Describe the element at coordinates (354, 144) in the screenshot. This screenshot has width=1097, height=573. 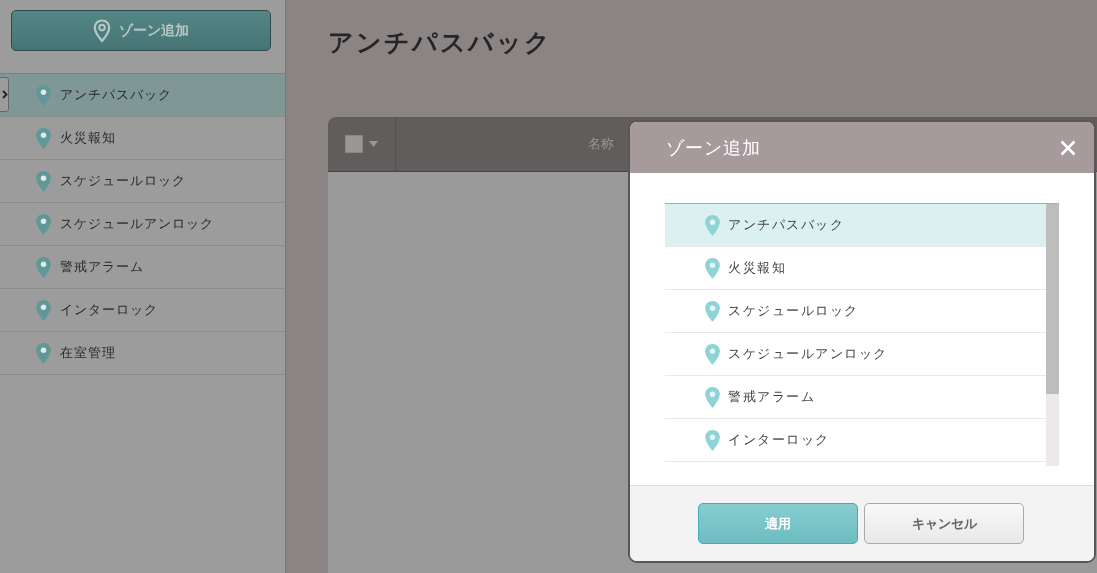
I see `select-all-checkbox` at that location.